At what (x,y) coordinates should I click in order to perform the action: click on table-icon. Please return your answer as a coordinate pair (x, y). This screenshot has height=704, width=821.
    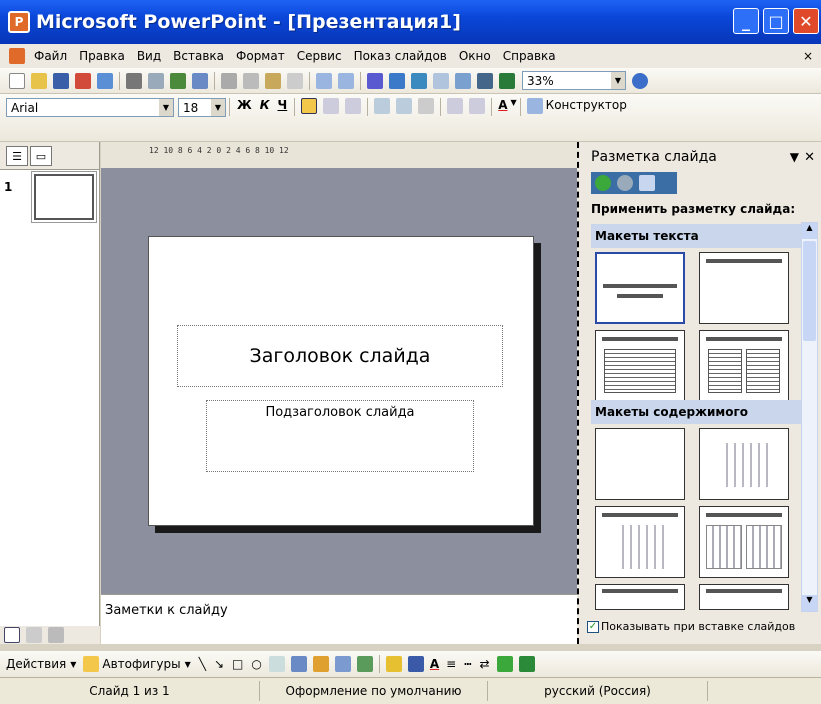
    Looking at the image, I should click on (397, 80).